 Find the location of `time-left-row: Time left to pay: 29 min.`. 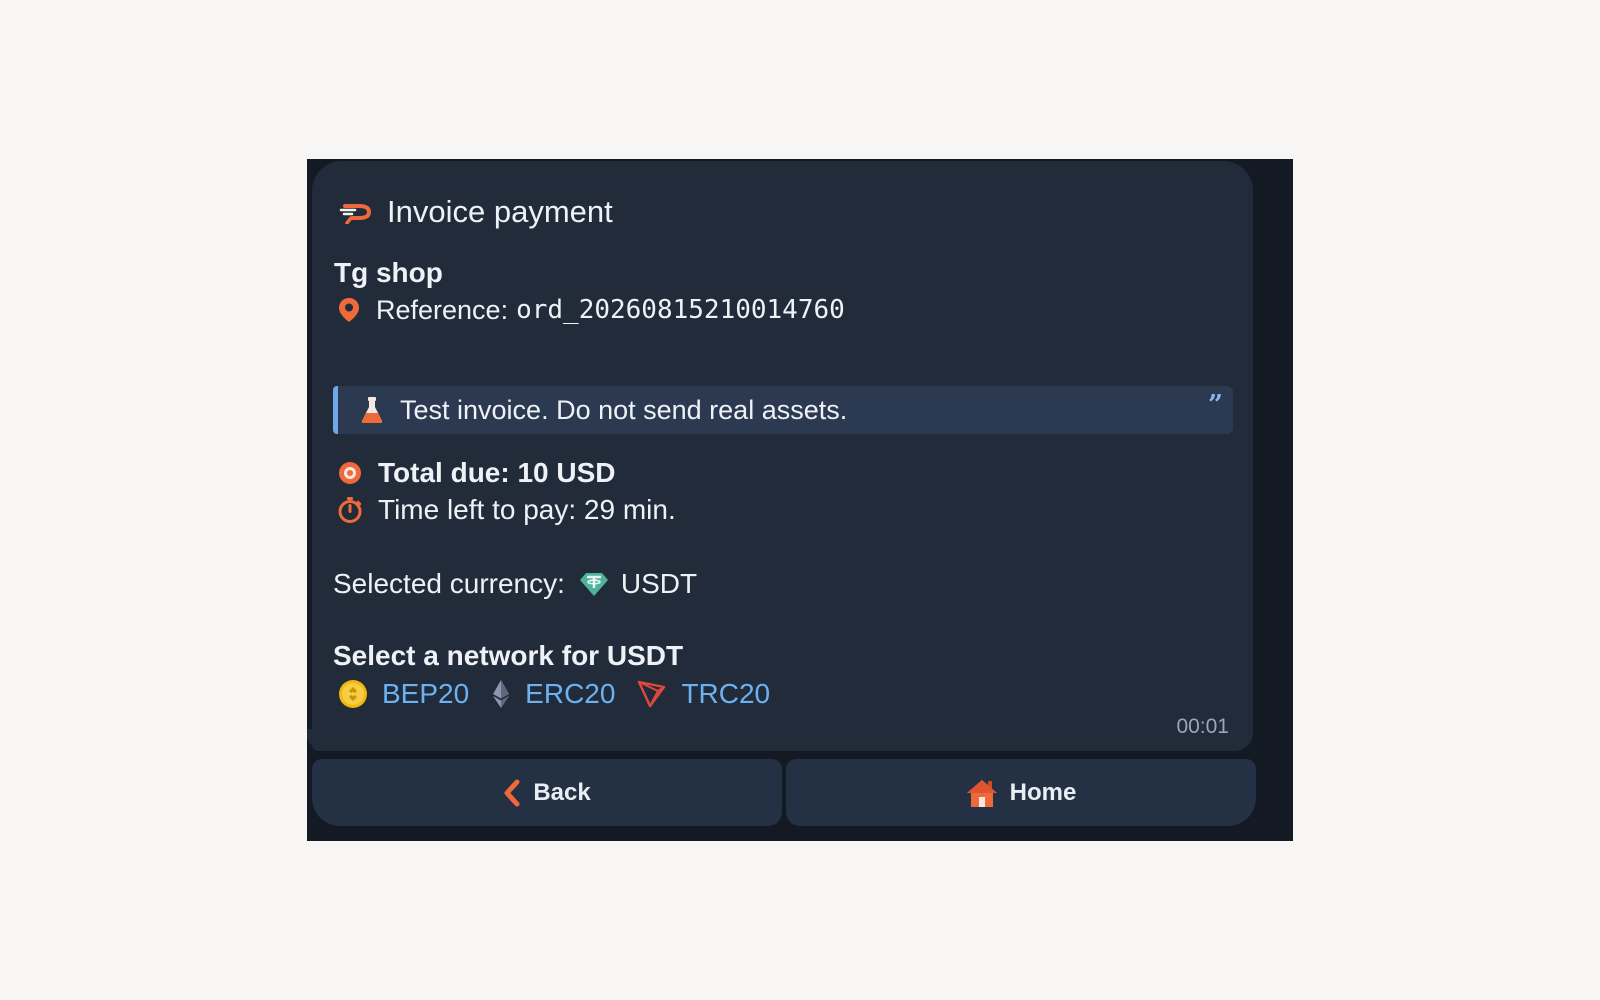

time-left-row: Time left to pay: 29 min. is located at coordinates (507, 510).